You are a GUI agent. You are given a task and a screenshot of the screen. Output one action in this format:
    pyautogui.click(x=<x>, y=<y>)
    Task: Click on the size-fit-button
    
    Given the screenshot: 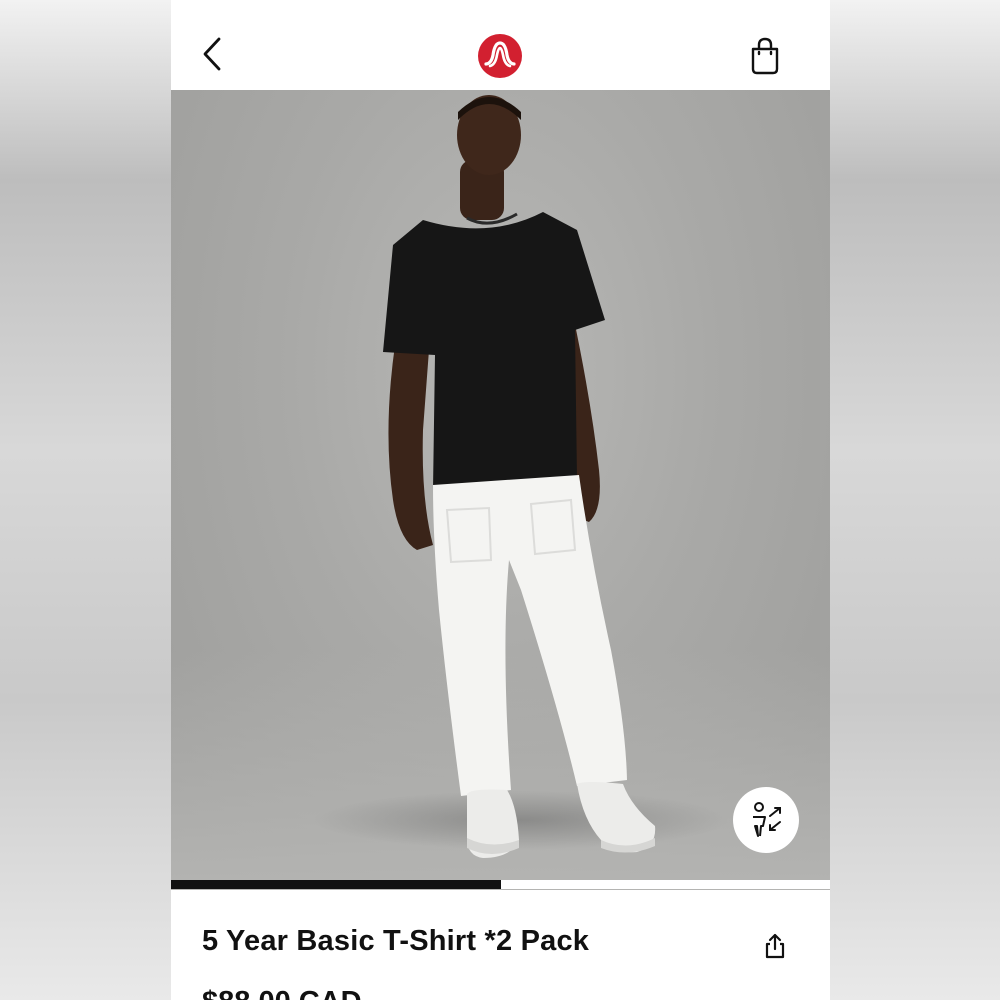 What is the action you would take?
    pyautogui.click(x=766, y=820)
    